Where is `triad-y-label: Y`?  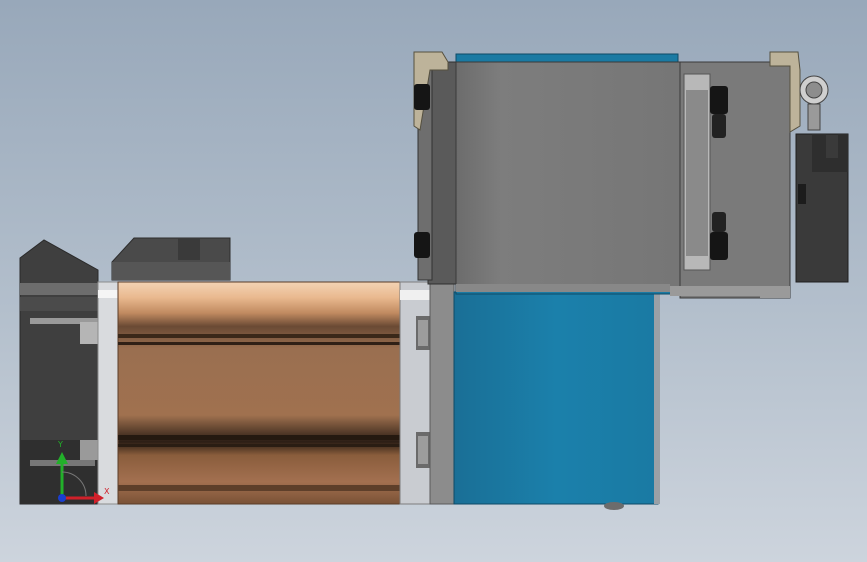 triad-y-label: Y is located at coordinates (60, 444).